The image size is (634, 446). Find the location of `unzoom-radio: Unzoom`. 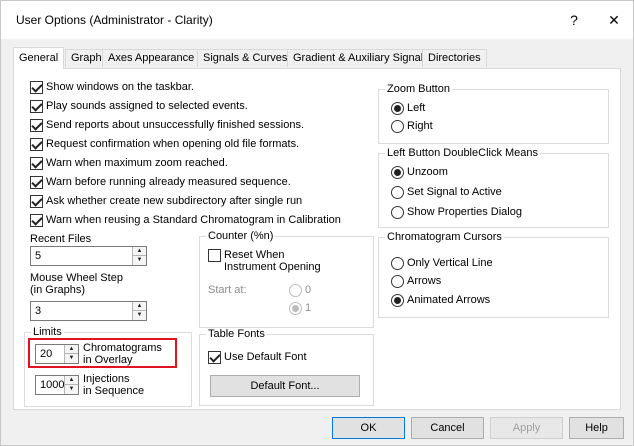

unzoom-radio: Unzoom is located at coordinates (419, 172).